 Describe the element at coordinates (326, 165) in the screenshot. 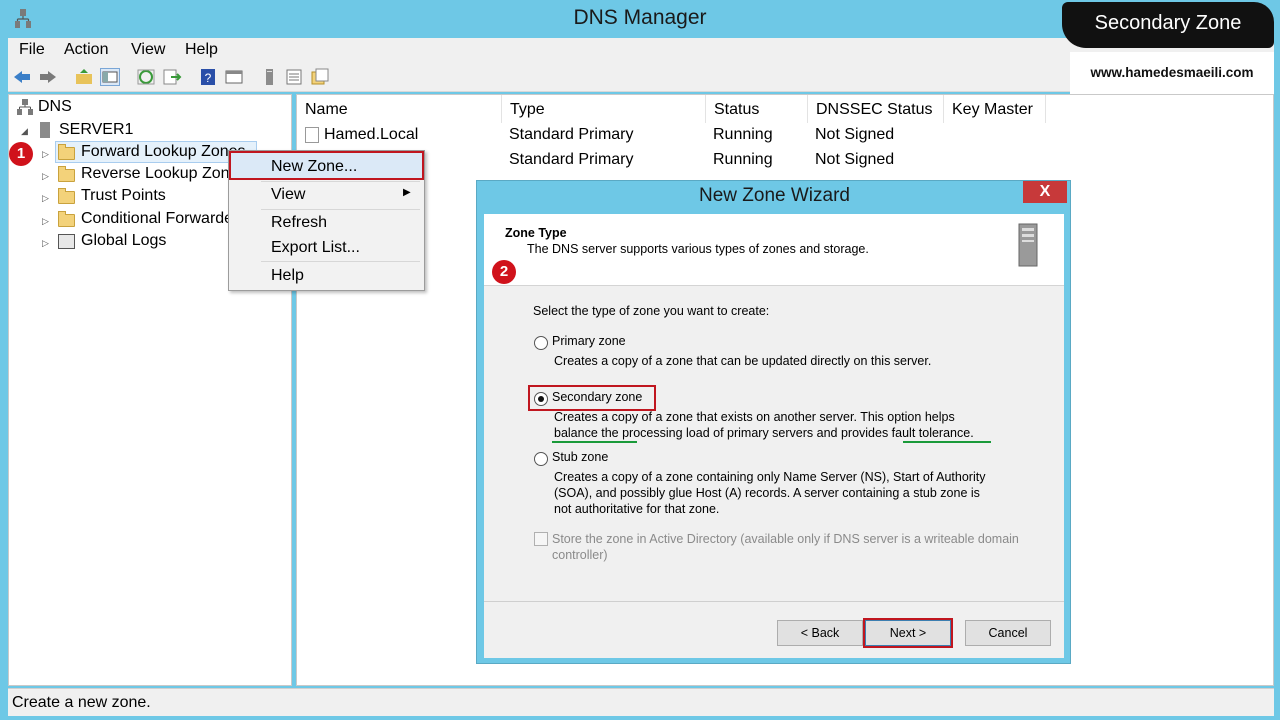

I see `new-zone-highlight-box` at that location.